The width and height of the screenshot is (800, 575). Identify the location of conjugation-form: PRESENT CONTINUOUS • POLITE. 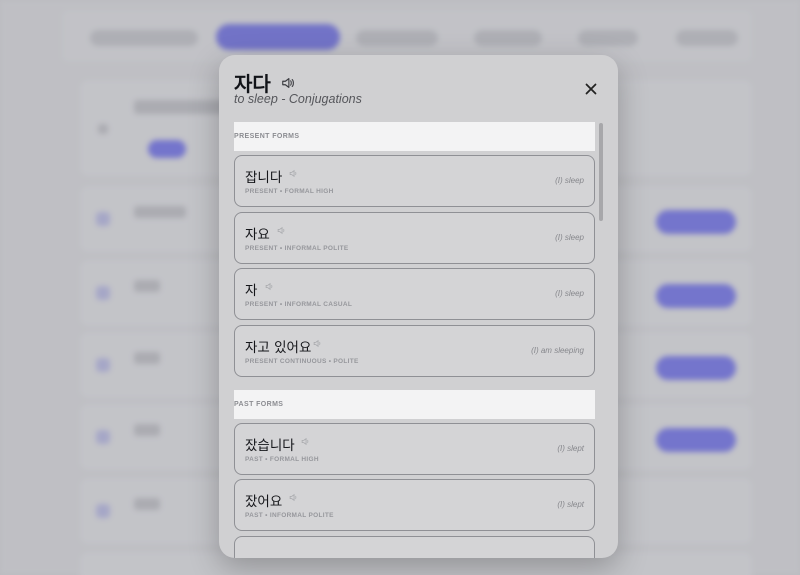
(302, 361).